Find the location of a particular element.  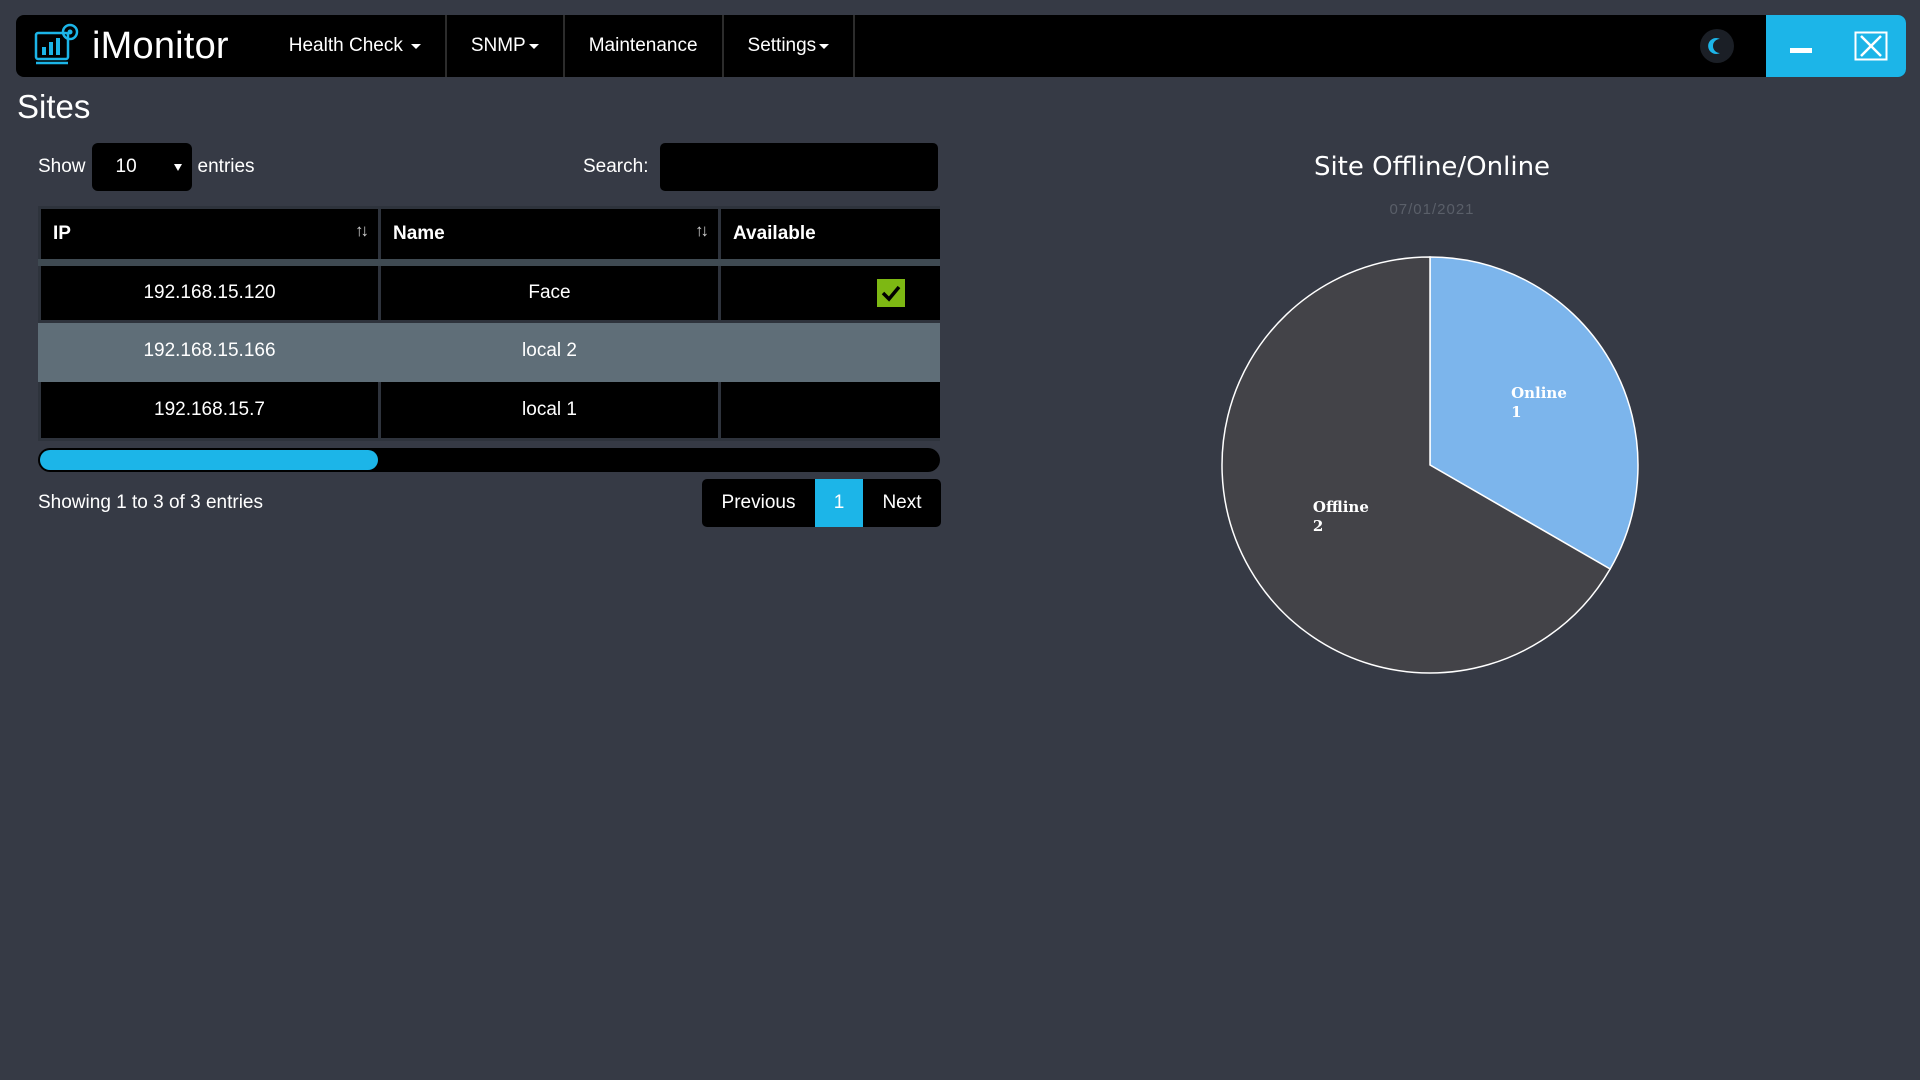

site-status-pie-chart: Online 1Offline 2 is located at coordinates (1430, 465).